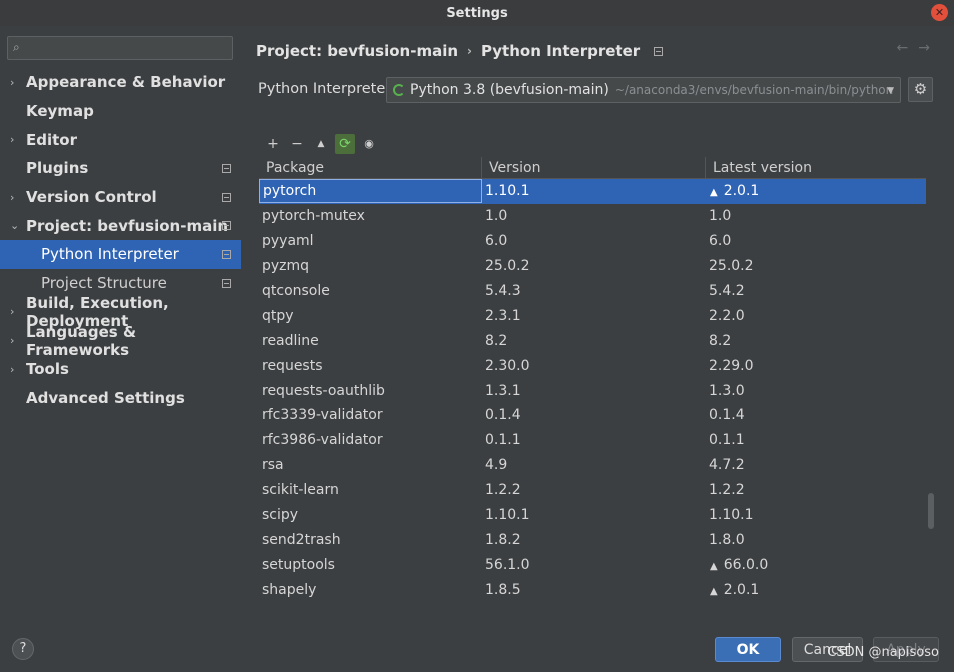  What do you see at coordinates (592, 315) in the screenshot?
I see `table-row: qtpy 2.3.1 2.2.0` at bounding box center [592, 315].